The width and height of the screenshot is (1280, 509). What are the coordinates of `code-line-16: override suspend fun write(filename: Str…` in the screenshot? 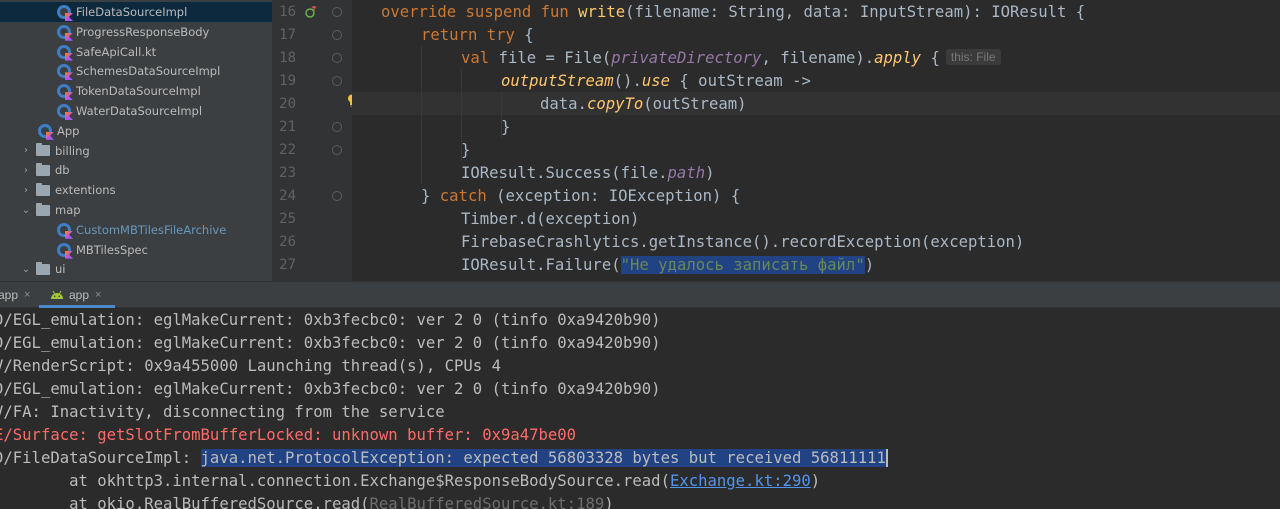 It's located at (733, 12).